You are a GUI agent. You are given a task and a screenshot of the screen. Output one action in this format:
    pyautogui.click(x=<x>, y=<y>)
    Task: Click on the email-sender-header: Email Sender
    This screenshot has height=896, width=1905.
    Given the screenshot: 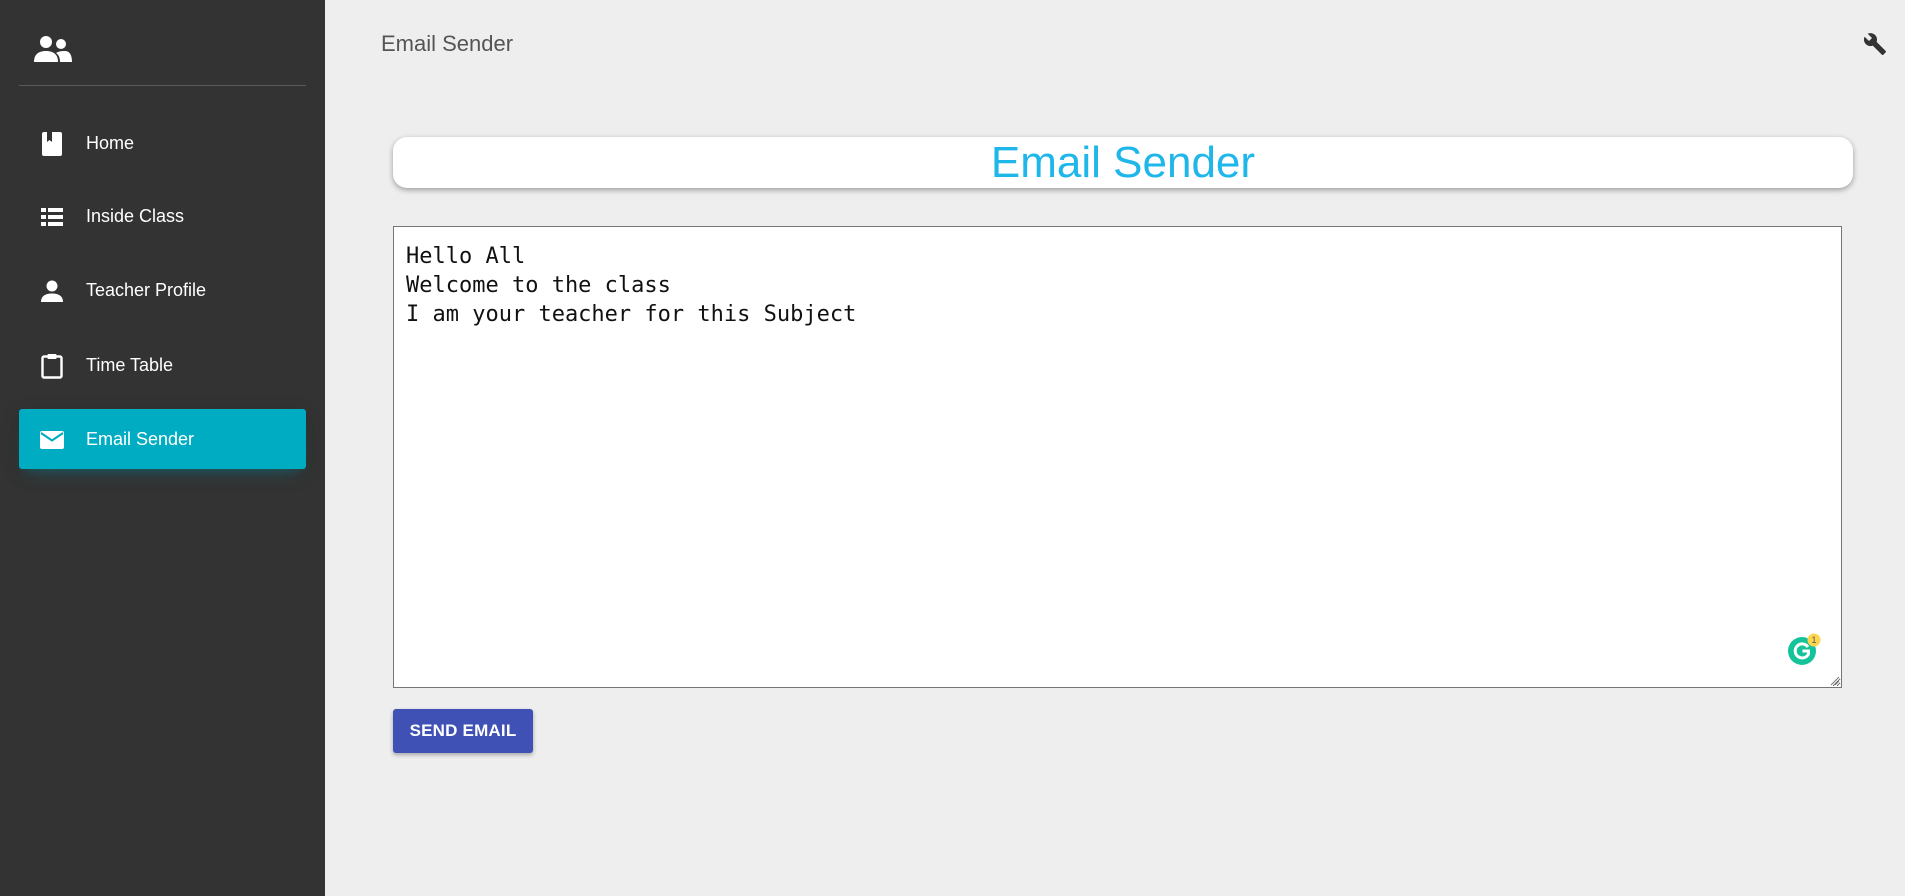 What is the action you would take?
    pyautogui.click(x=1123, y=162)
    